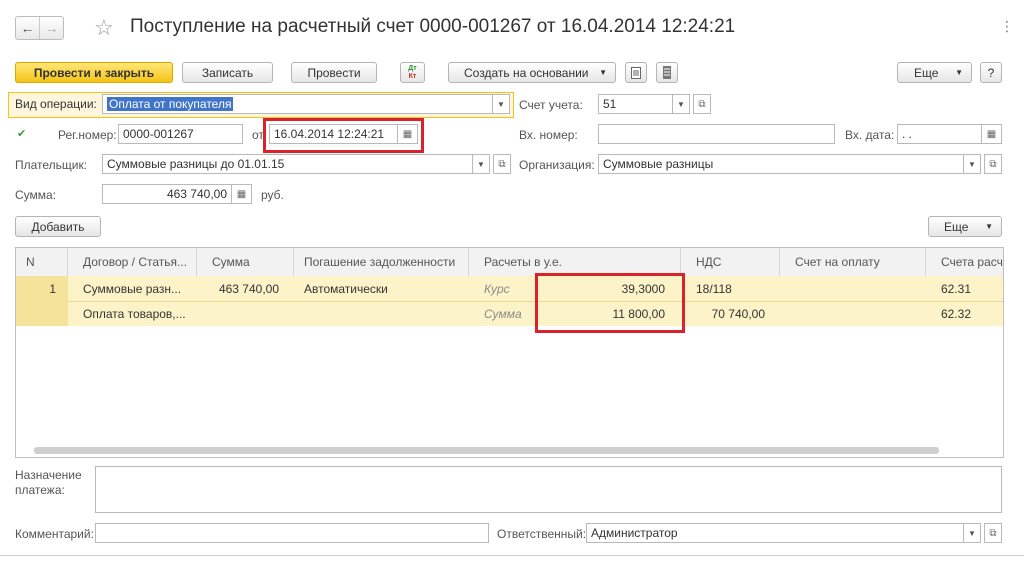 Image resolution: width=1024 pixels, height=577 pixels. I want to click on annotation-highlight-rate-sum, so click(610, 303).